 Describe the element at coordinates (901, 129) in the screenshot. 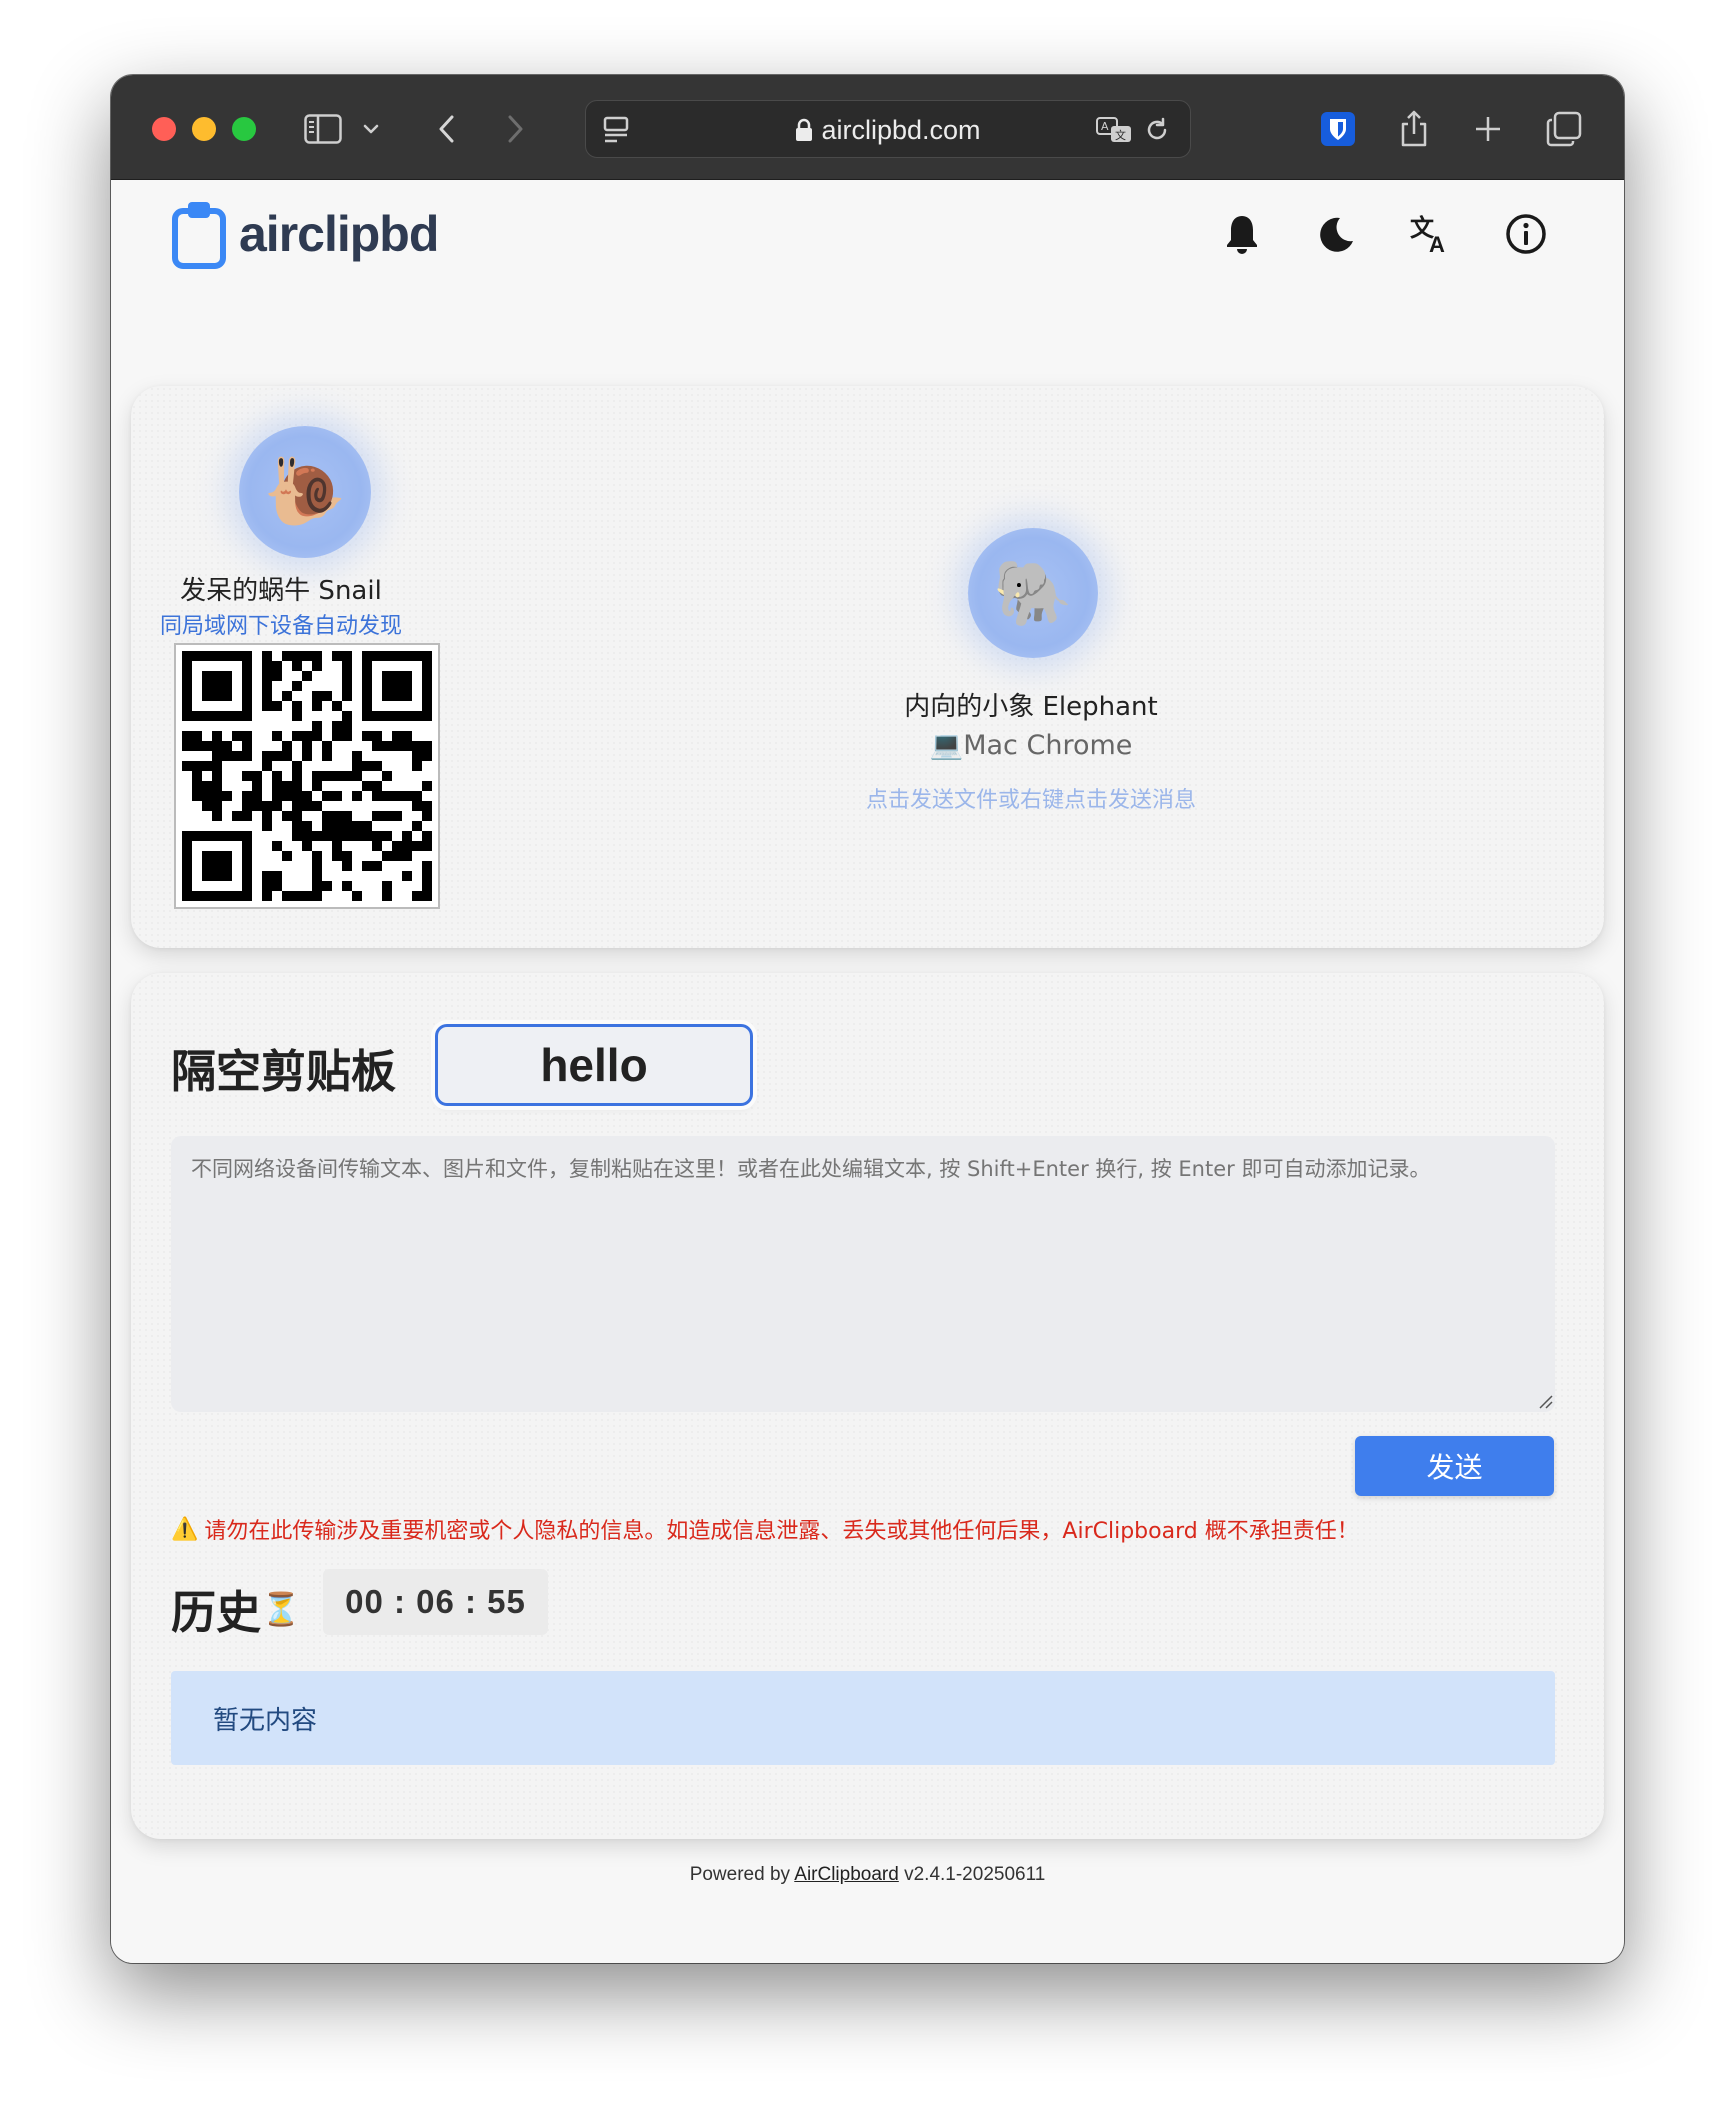

I see `url-text: airclipbd.com` at that location.